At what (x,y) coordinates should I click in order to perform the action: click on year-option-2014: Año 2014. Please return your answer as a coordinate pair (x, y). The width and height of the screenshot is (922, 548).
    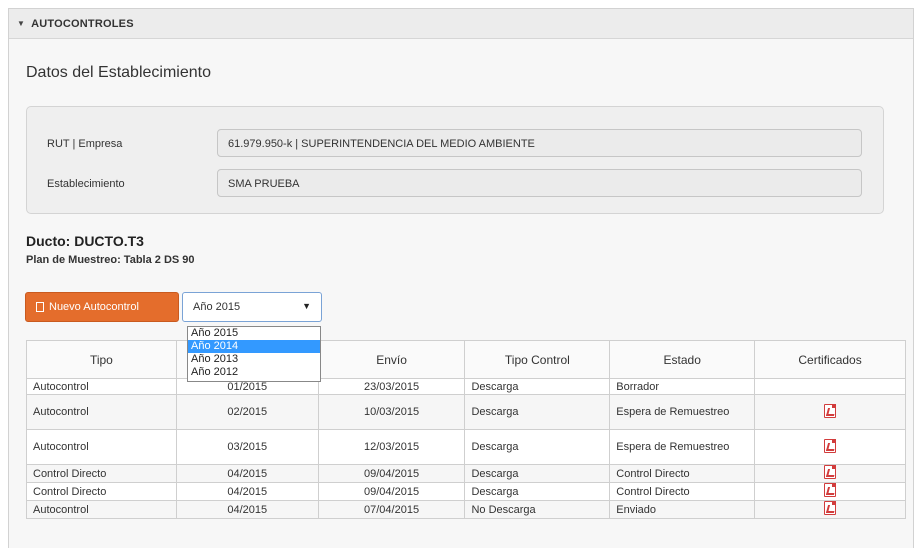
    Looking at the image, I should click on (254, 346).